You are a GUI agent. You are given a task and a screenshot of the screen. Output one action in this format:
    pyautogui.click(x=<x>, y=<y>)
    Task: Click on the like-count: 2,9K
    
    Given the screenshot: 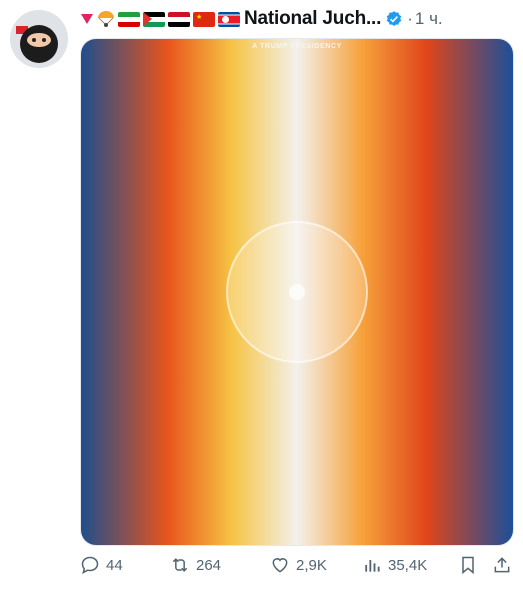 What is the action you would take?
    pyautogui.click(x=311, y=565)
    